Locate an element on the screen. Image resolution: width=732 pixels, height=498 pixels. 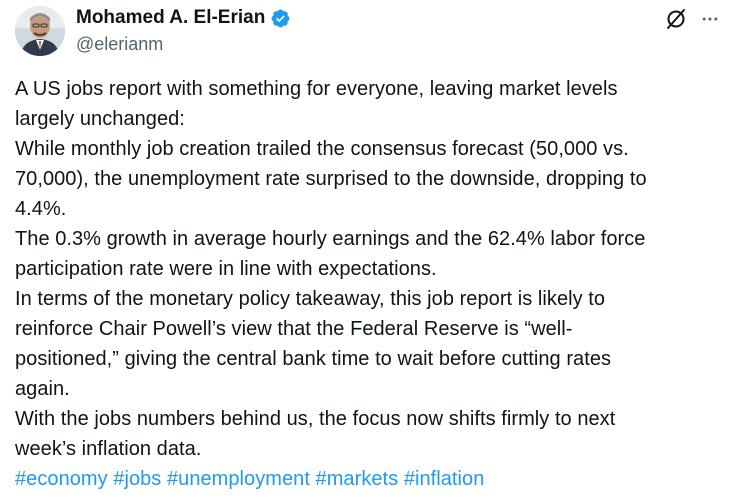
person-avatar-icon is located at coordinates (40, 31).